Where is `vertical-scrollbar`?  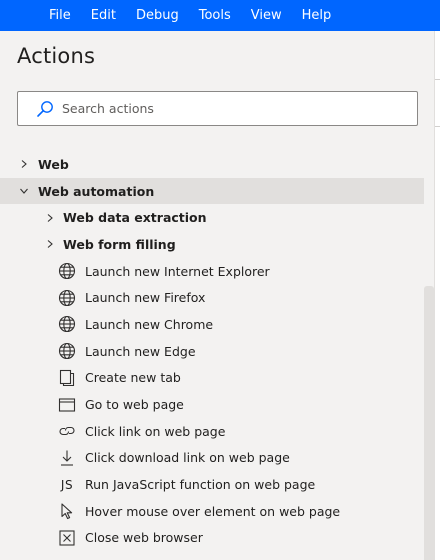 vertical-scrollbar is located at coordinates (429, 423).